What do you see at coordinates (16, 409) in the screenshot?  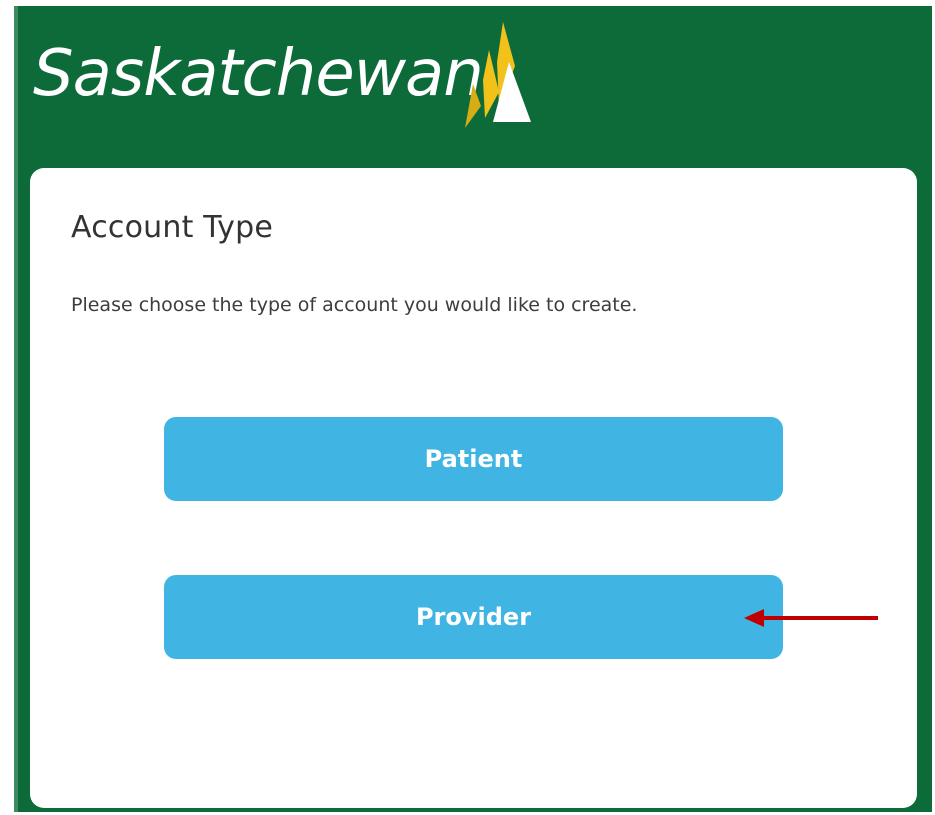 I see `banner-edge` at bounding box center [16, 409].